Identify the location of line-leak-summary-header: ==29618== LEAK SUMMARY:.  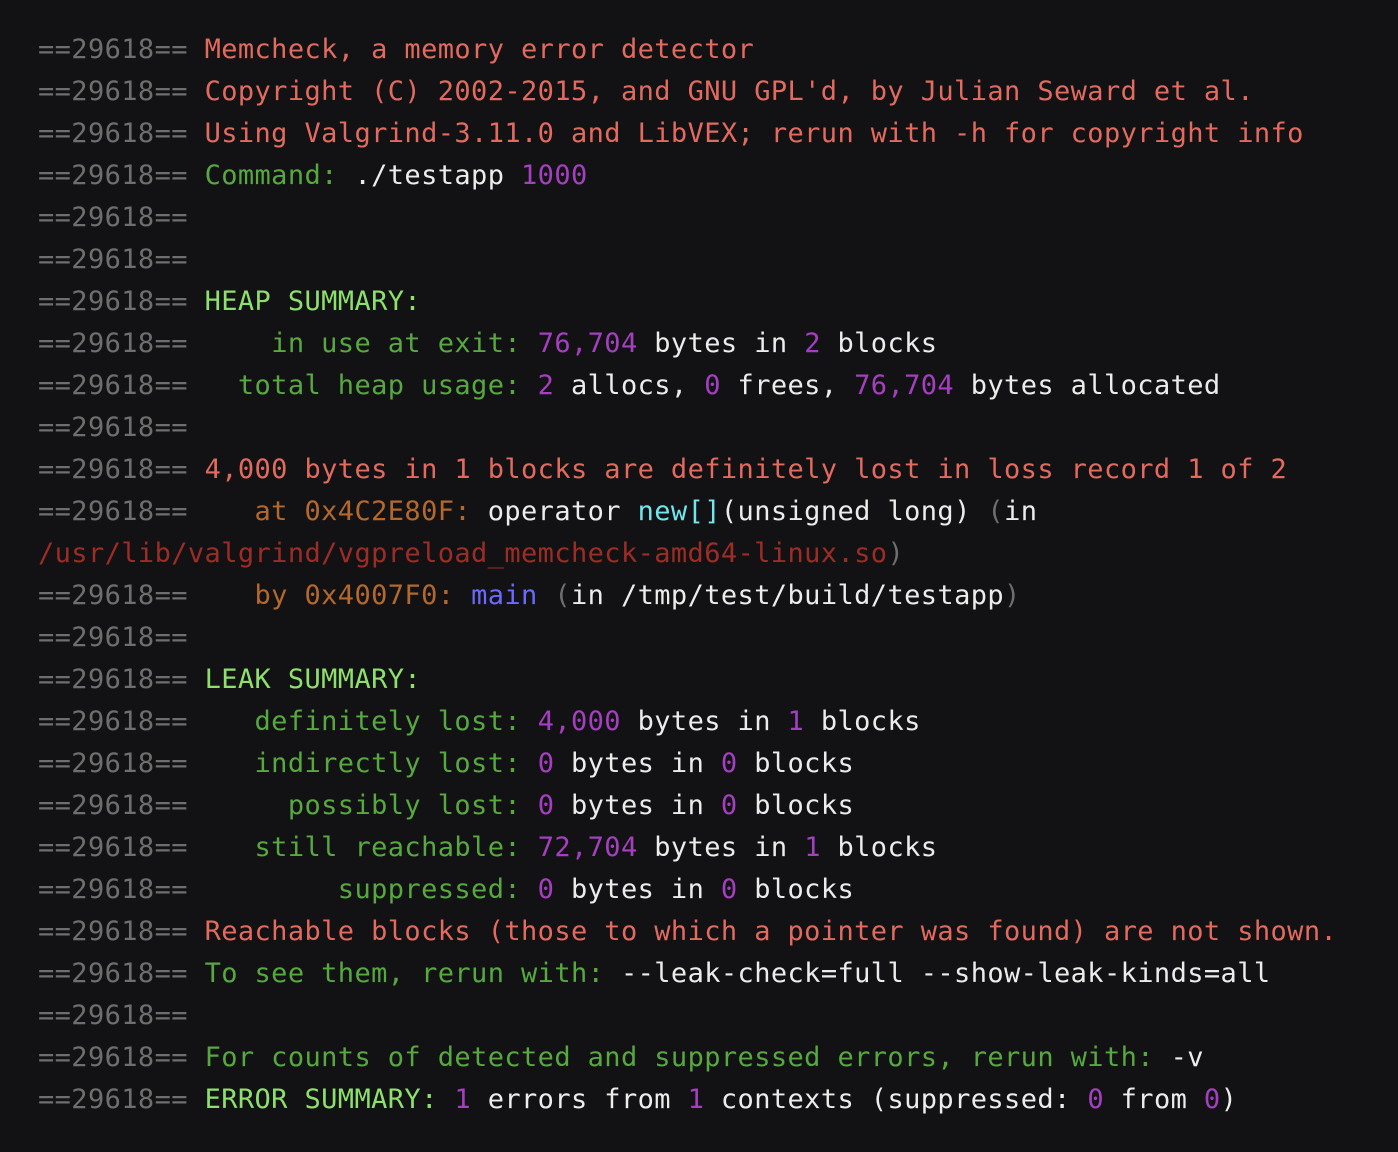
(718, 680).